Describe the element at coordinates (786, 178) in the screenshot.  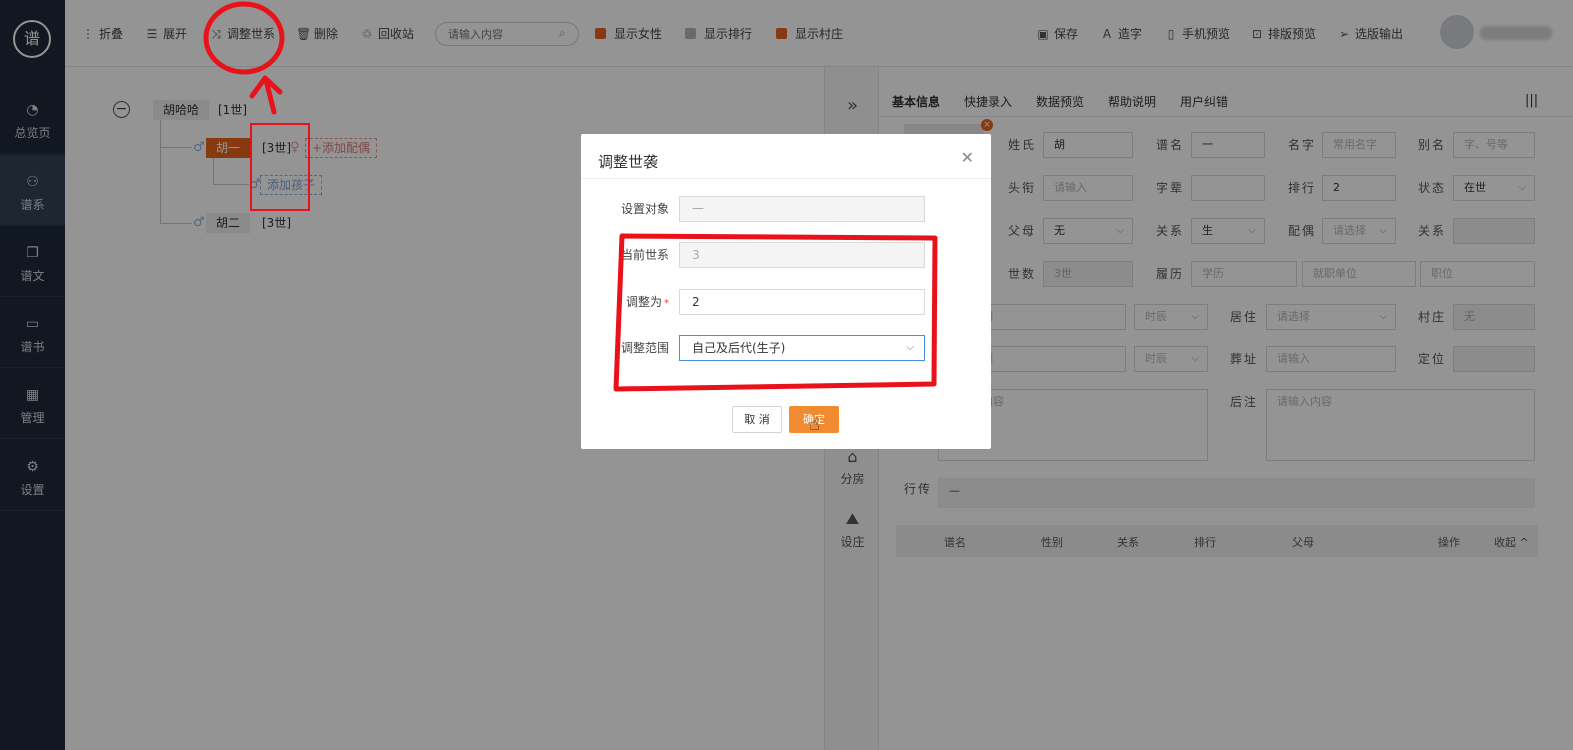
I see `divider` at that location.